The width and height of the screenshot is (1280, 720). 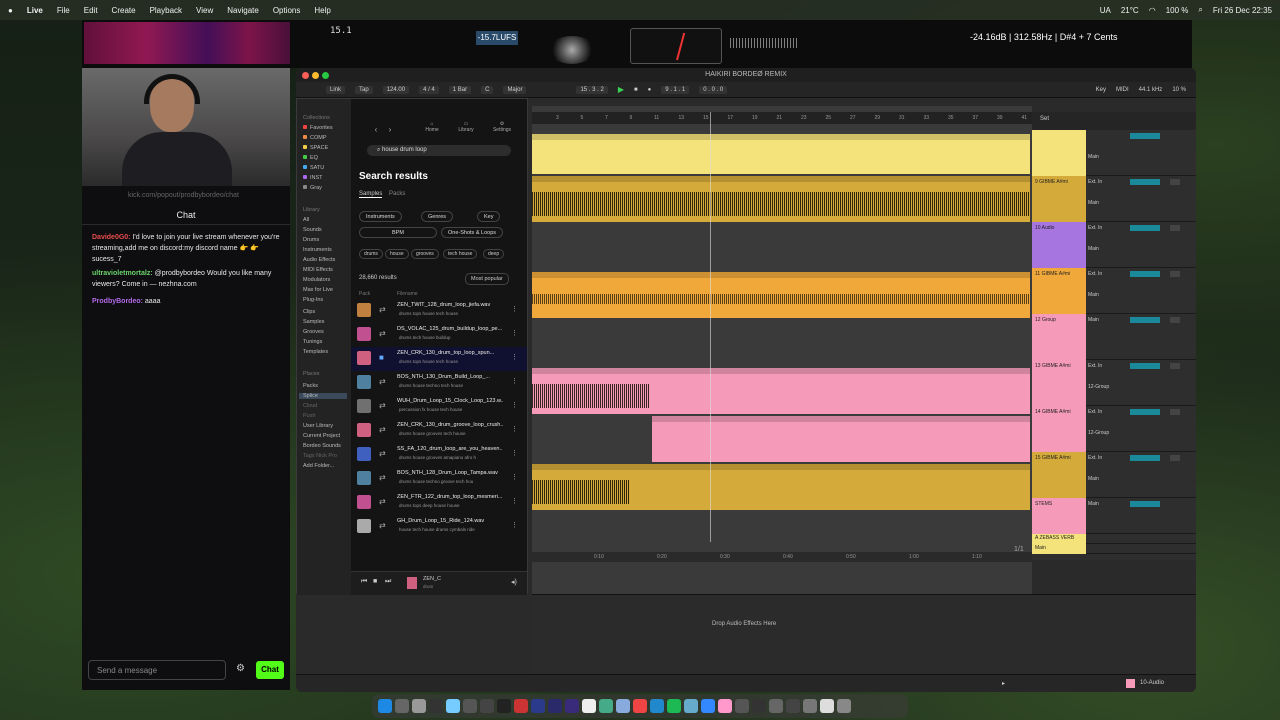 What do you see at coordinates (1101, 90) in the screenshot?
I see `key-map-button: Key` at bounding box center [1101, 90].